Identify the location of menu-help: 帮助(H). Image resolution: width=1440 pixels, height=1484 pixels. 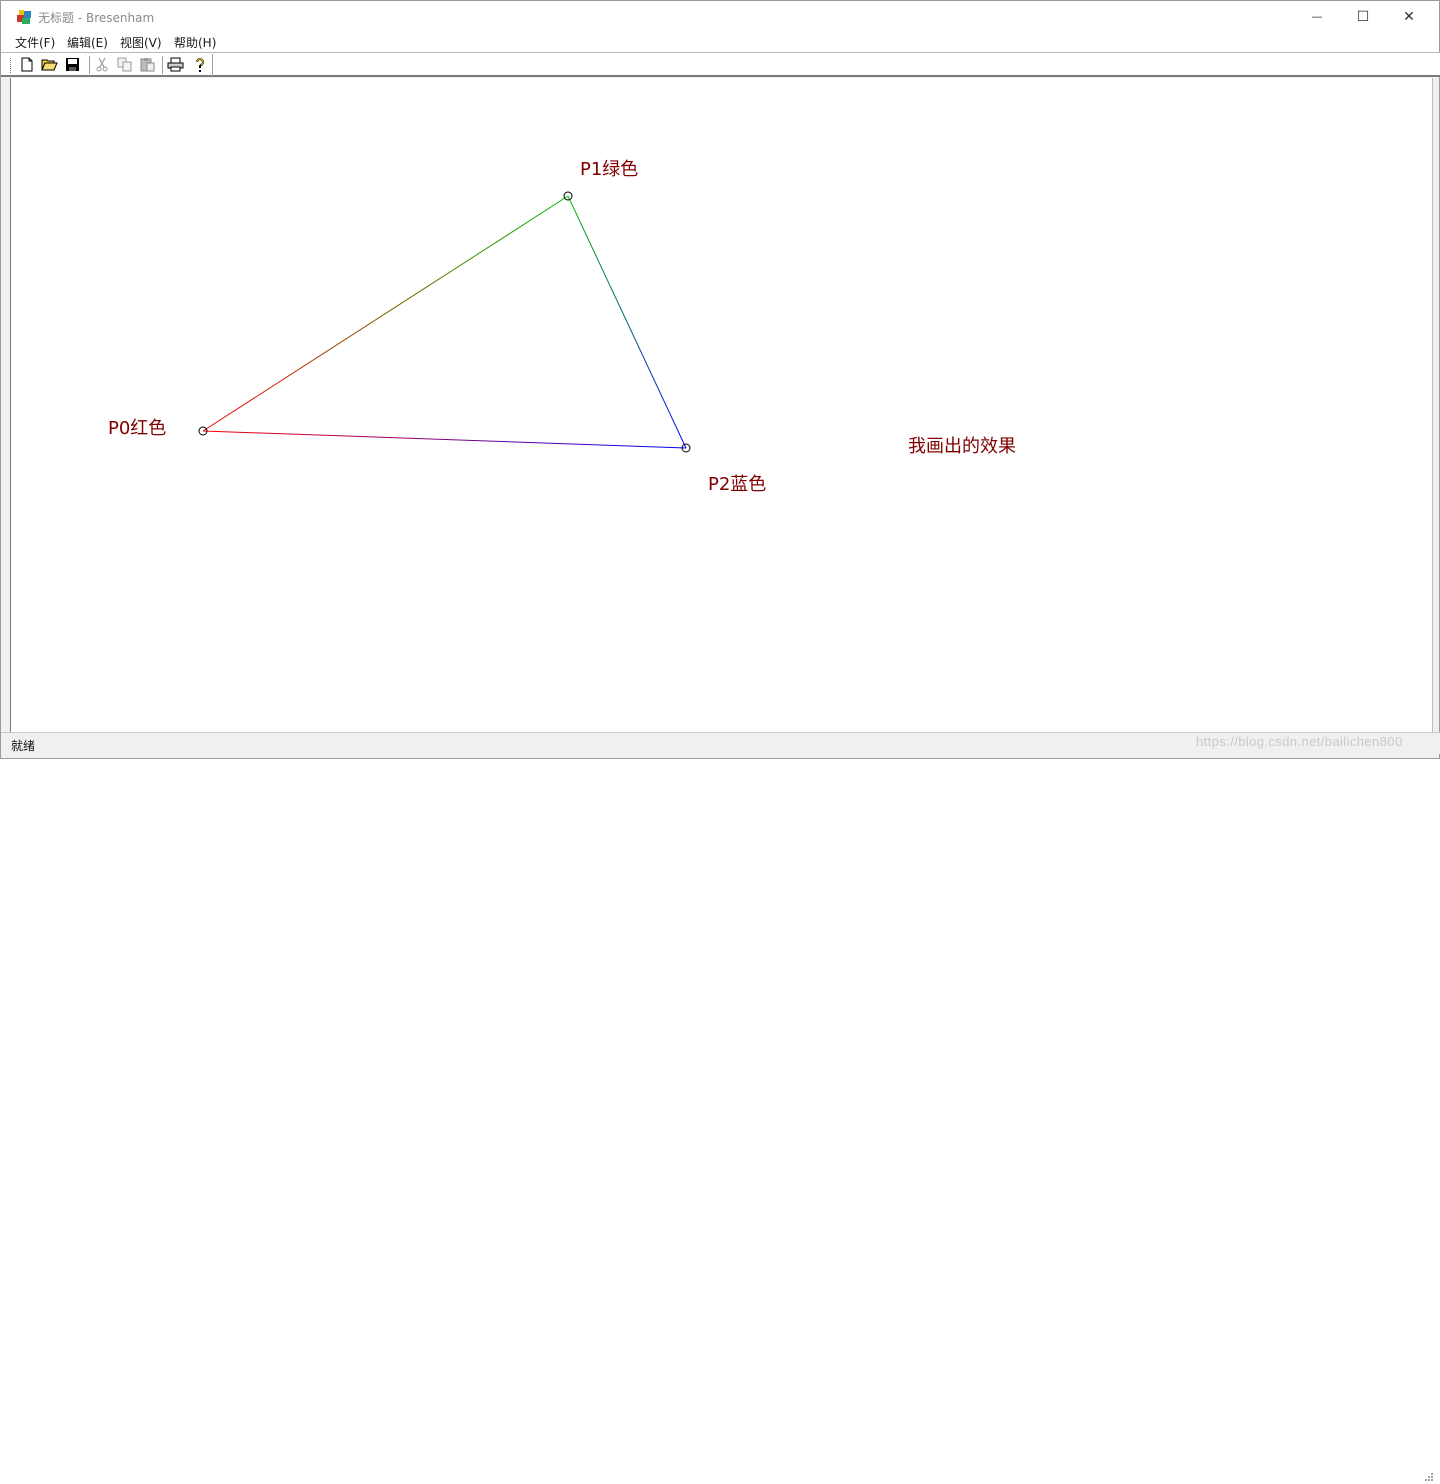
(195, 42).